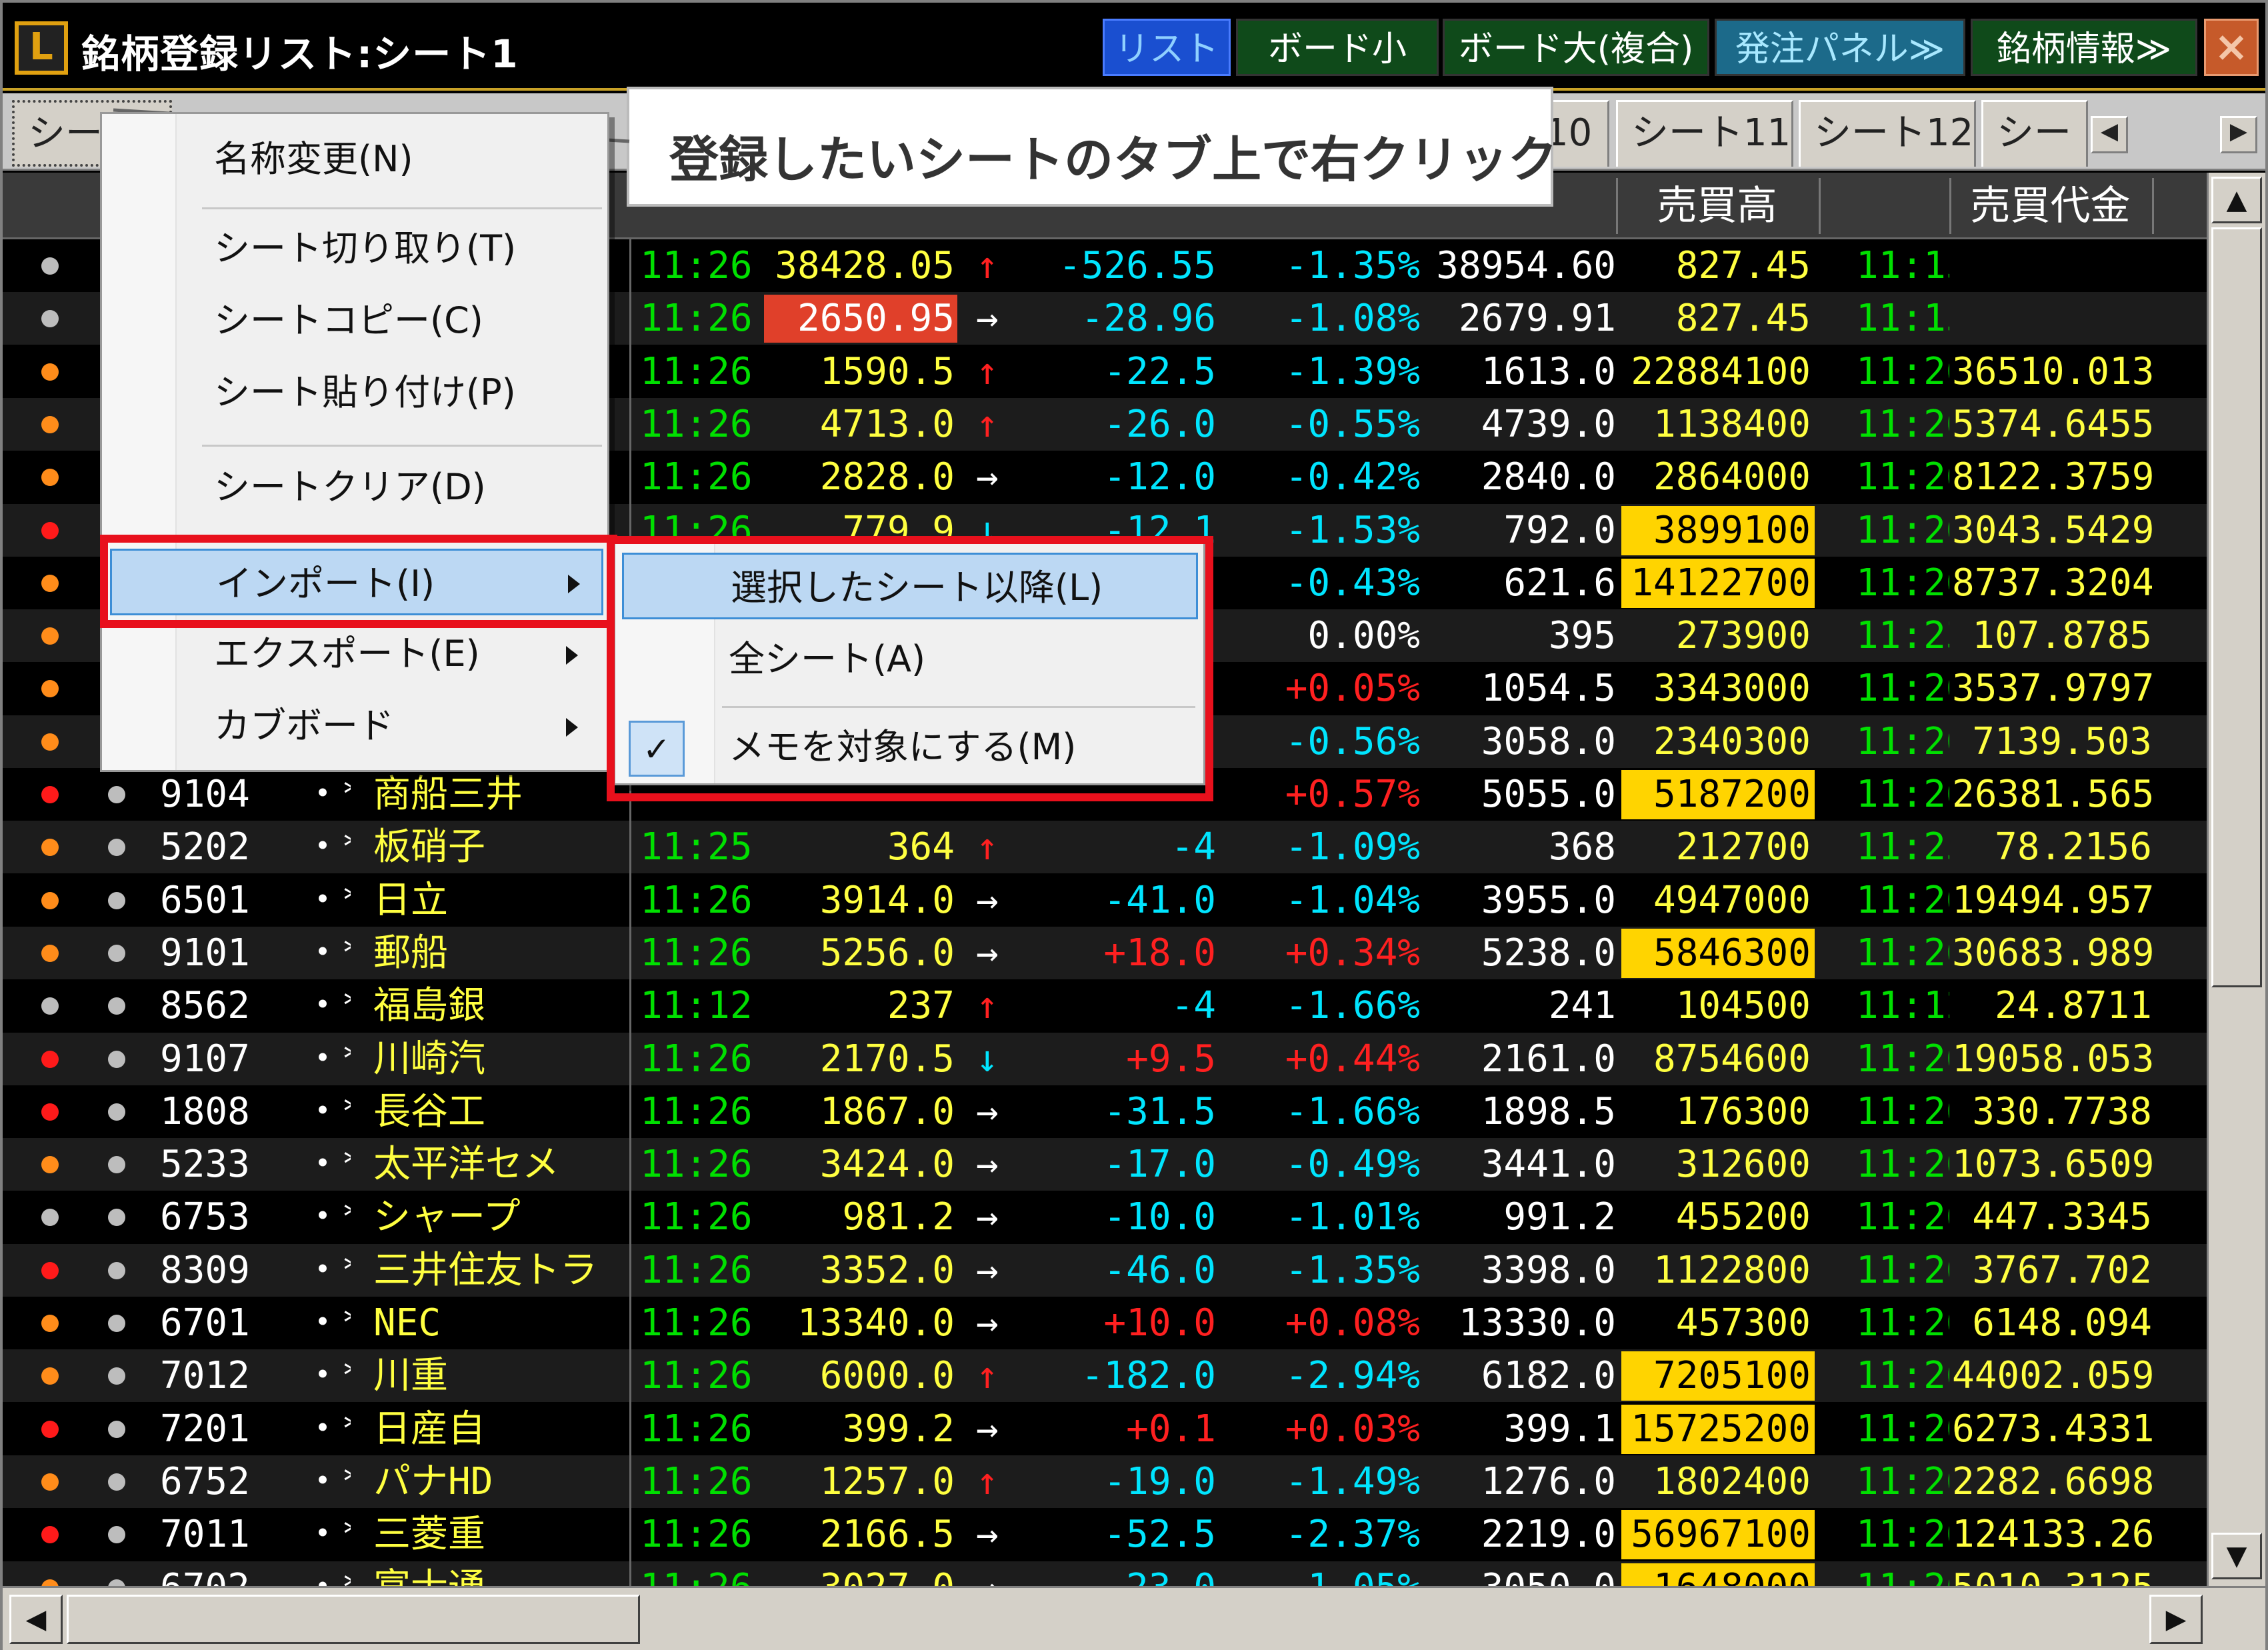 The image size is (2268, 1650). I want to click on volume-column-header: 売買高, so click(1716, 206).